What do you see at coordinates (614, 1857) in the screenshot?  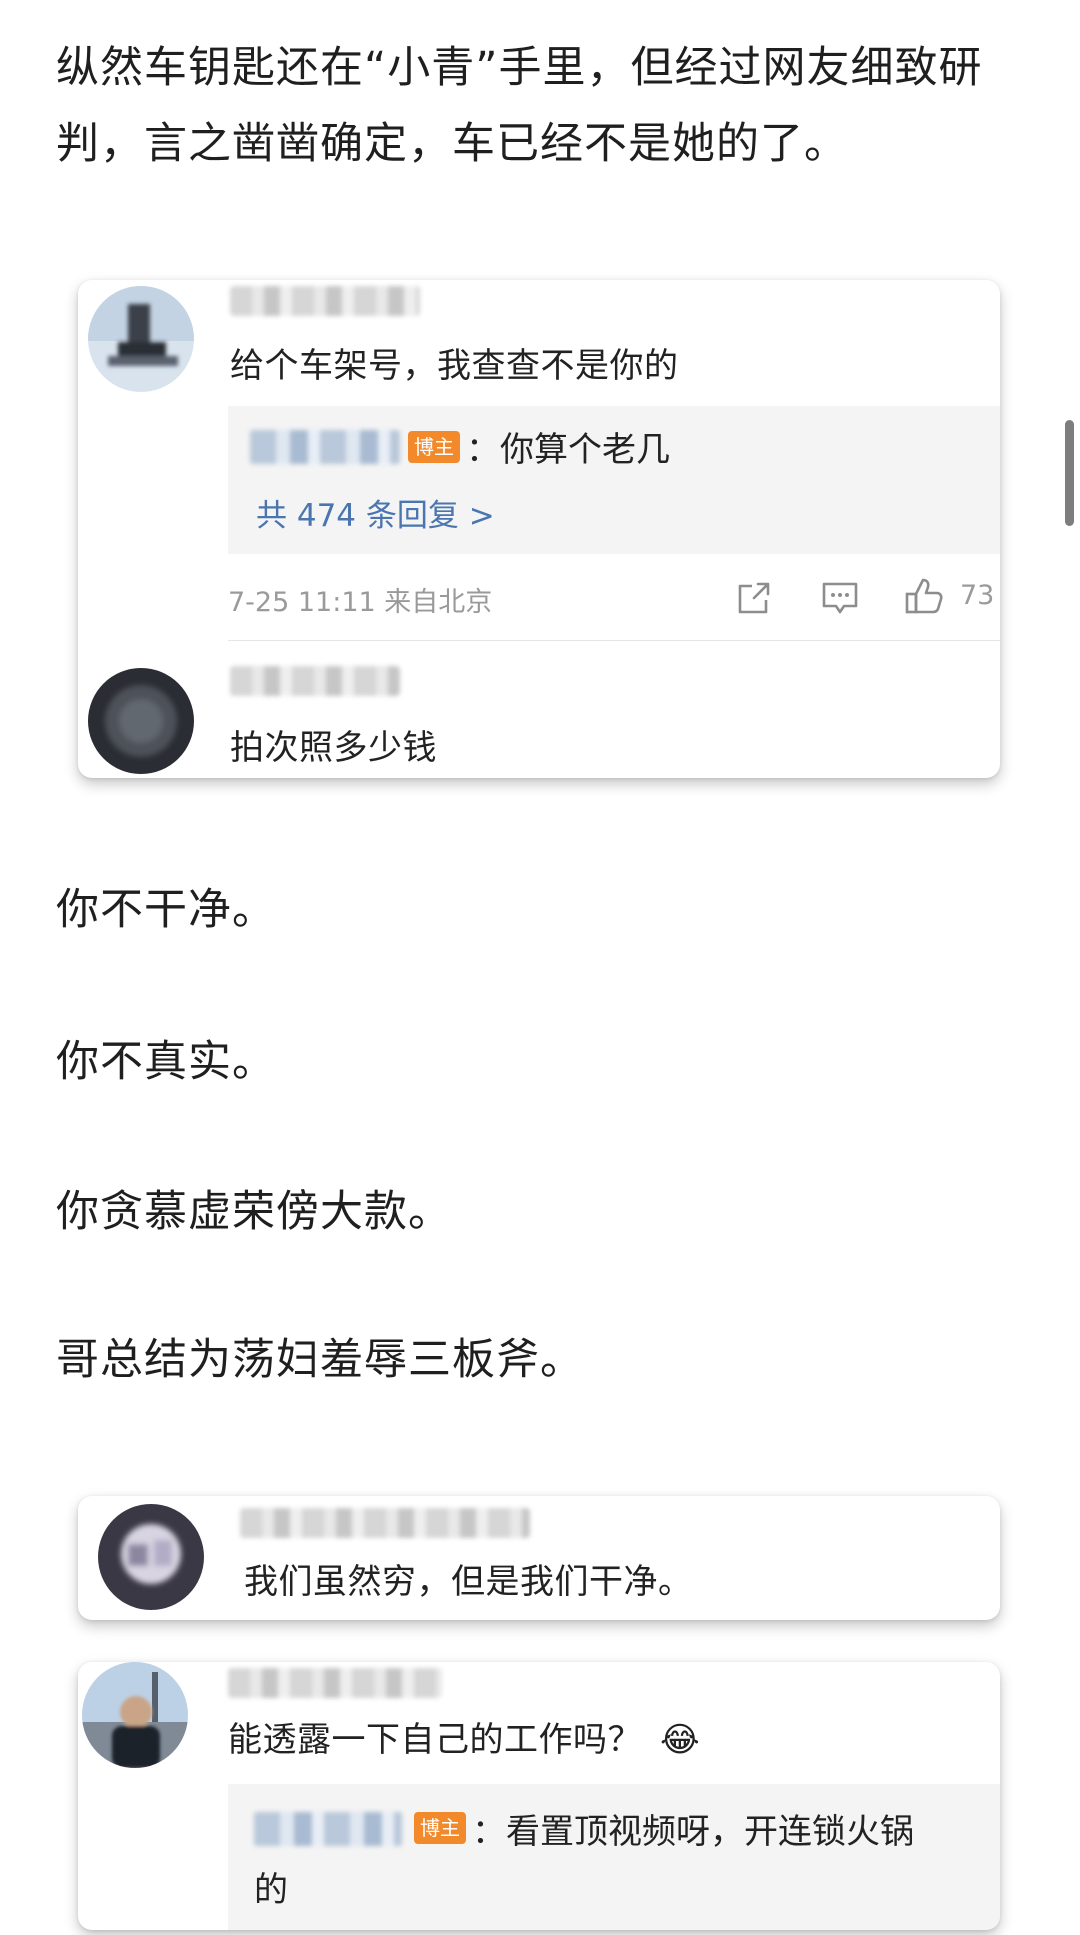 I see `reply-box: 博主 ：看置顶视频呀，开连锁火锅 的` at bounding box center [614, 1857].